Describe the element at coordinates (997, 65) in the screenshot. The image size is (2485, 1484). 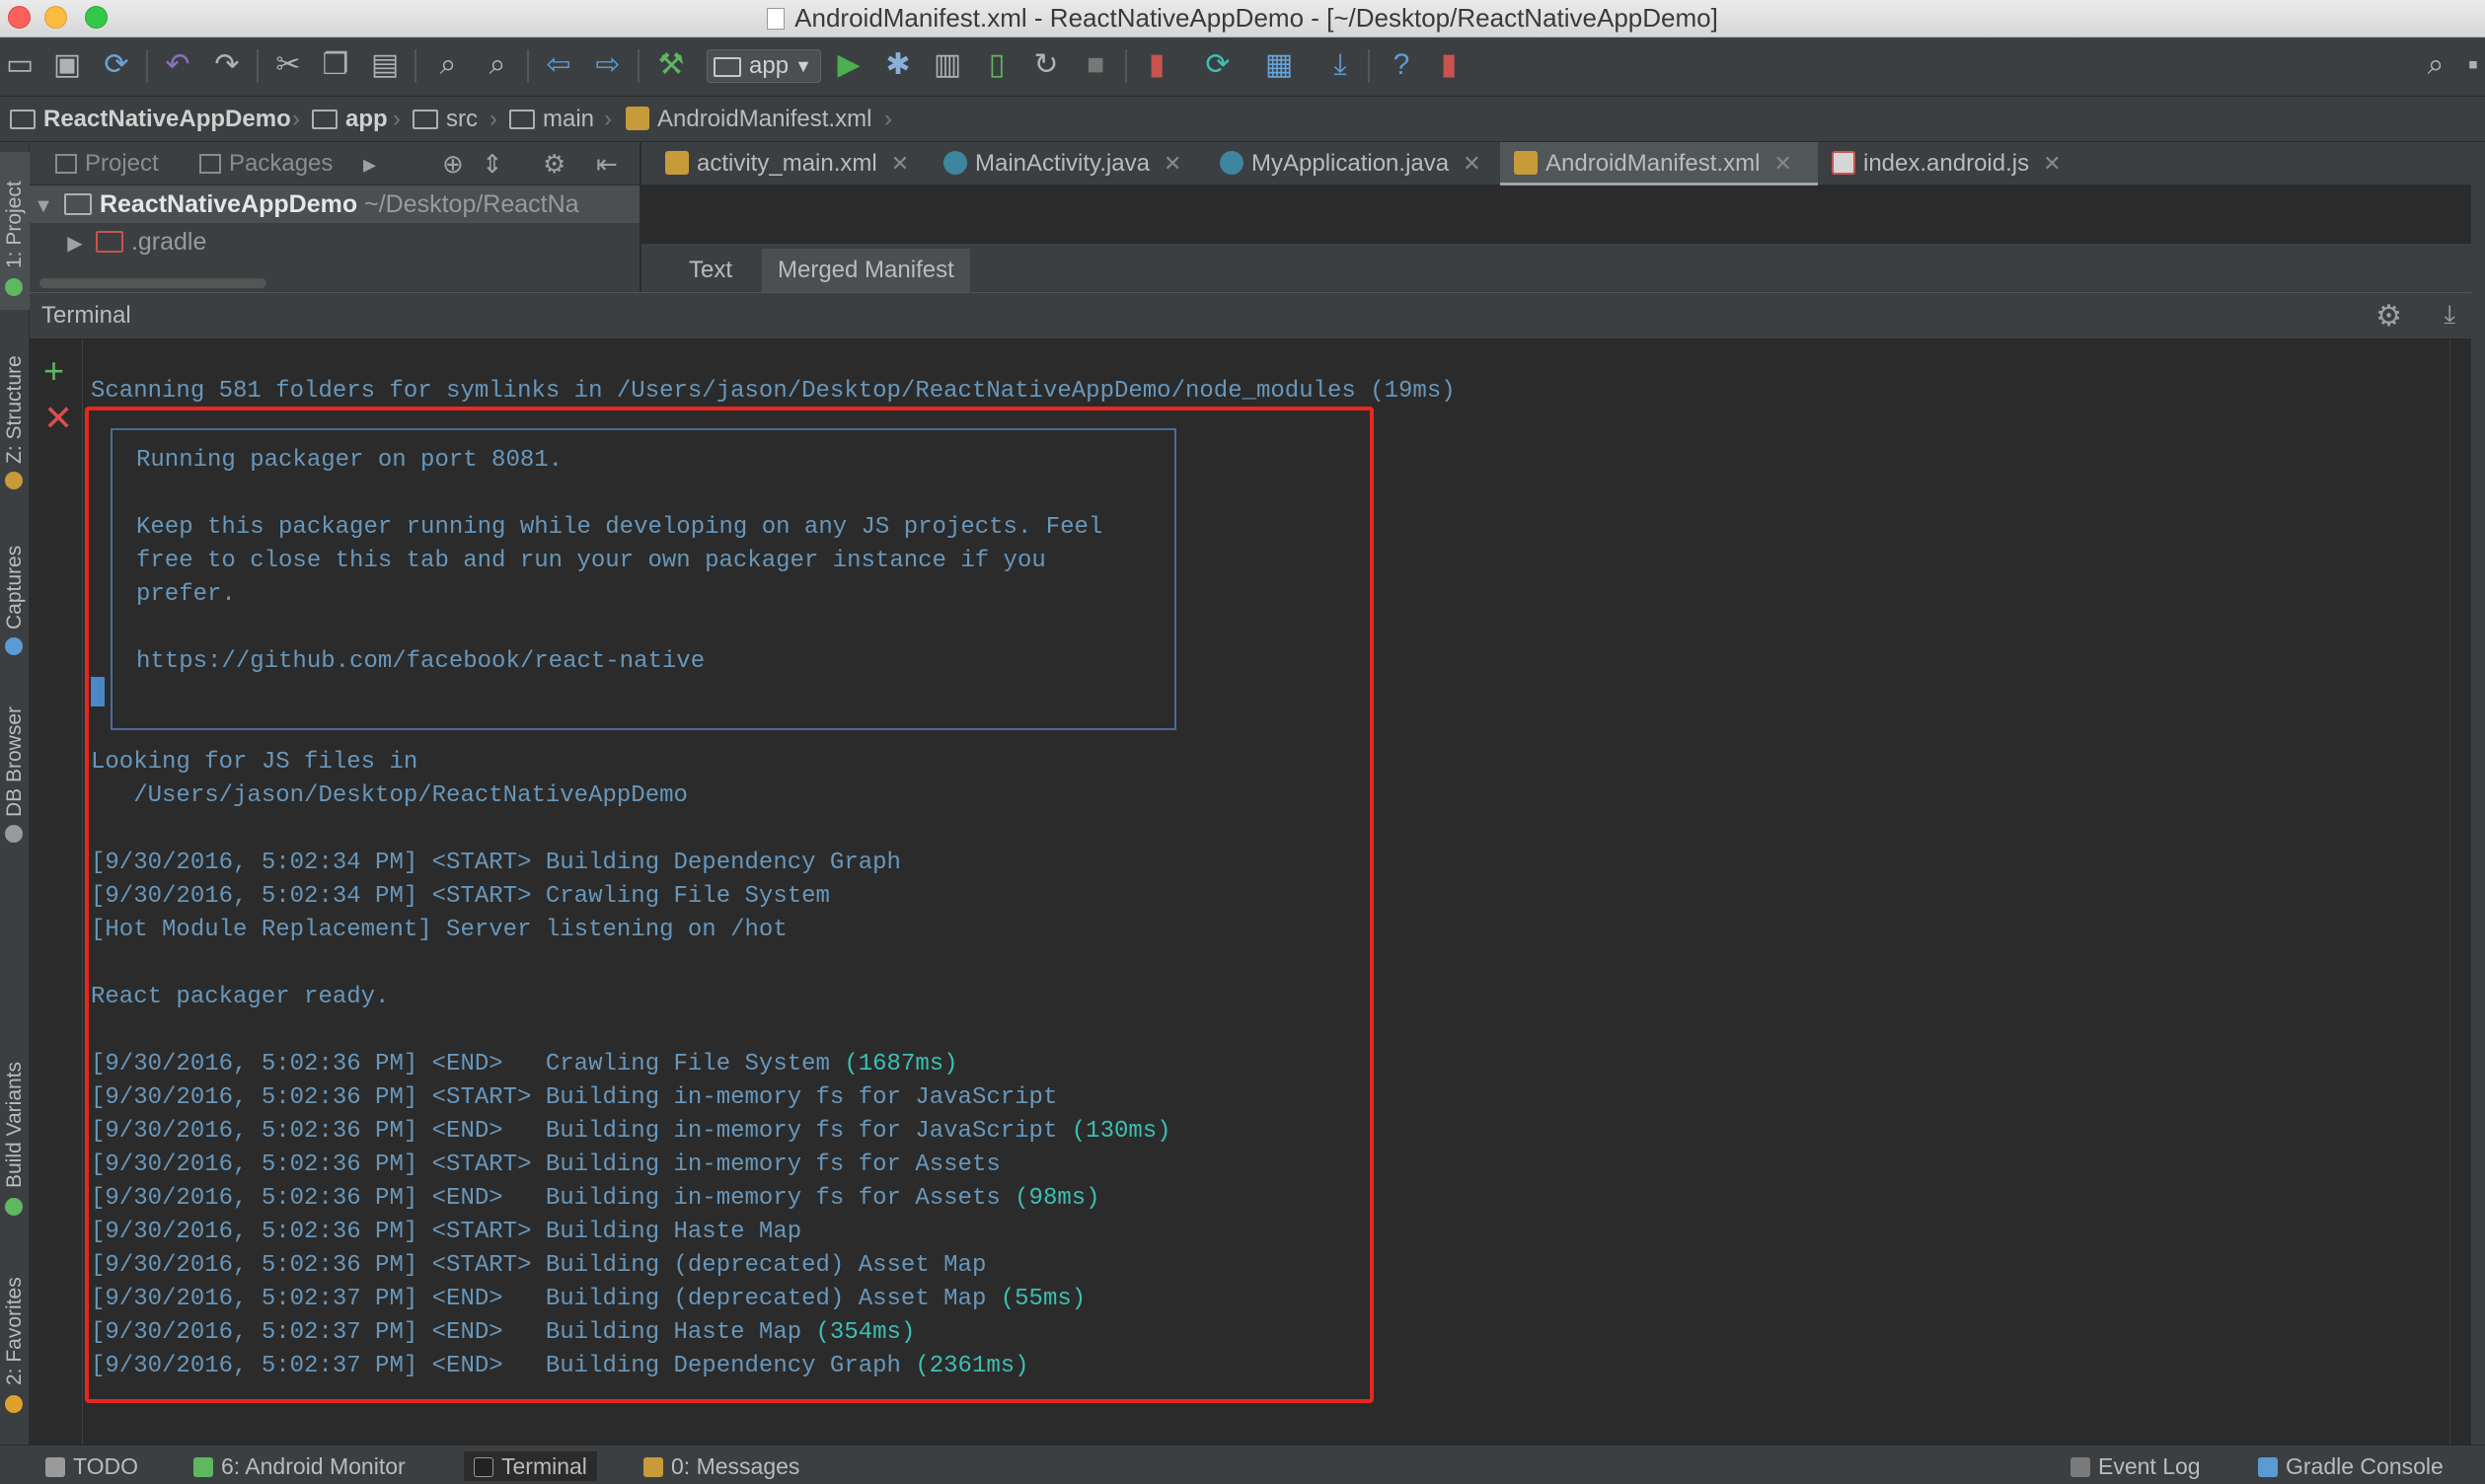
I see `profile-icon: ▯` at that location.